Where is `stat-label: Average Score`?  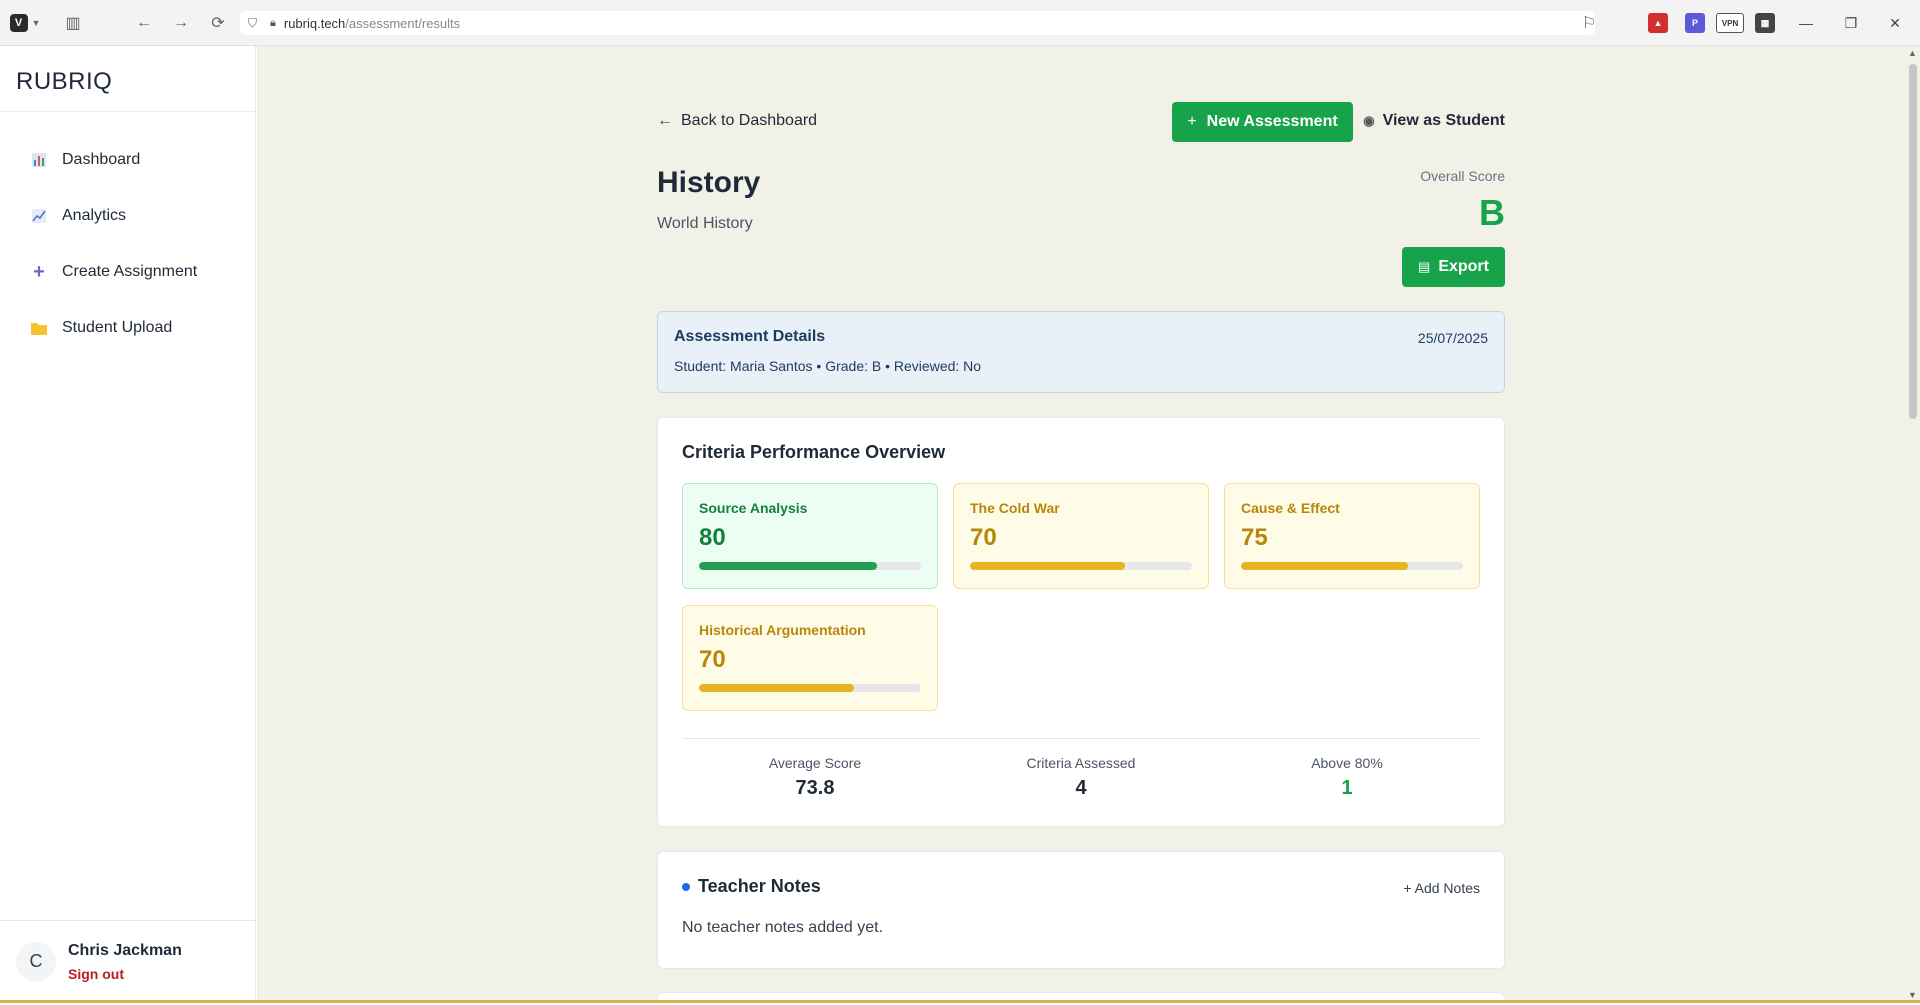
stat-label: Average Score is located at coordinates (815, 763).